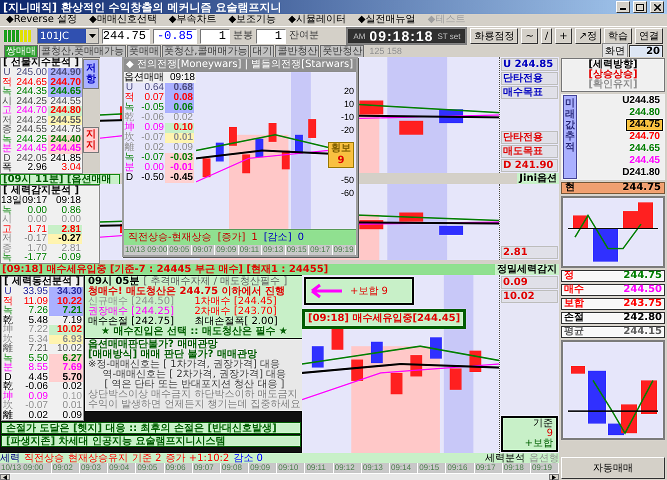 Image resolution: width=667 pixels, height=480 pixels. I want to click on level-value: 244.15, so click(642, 332).